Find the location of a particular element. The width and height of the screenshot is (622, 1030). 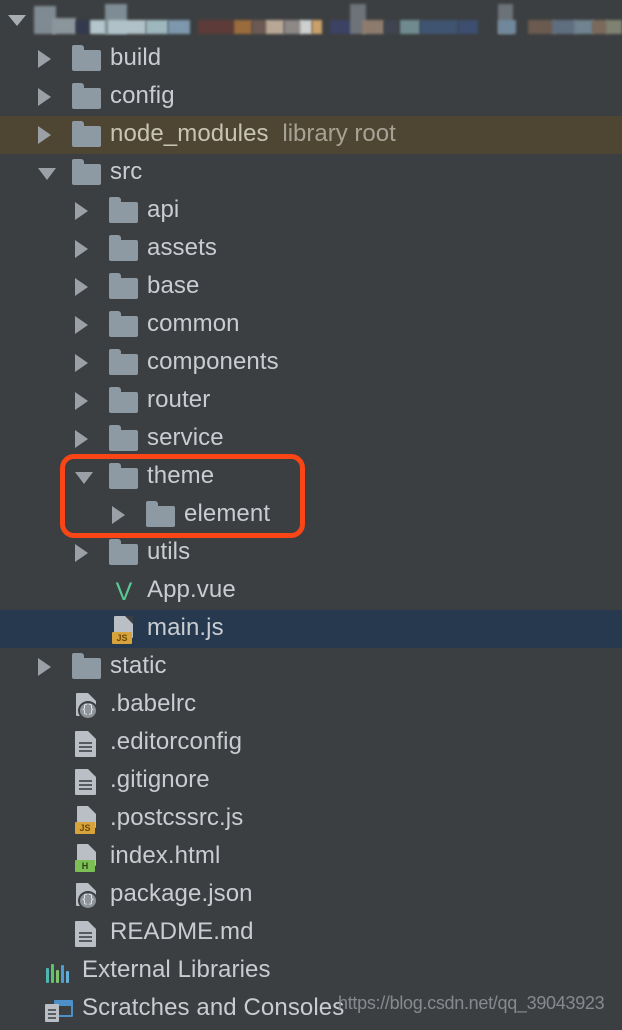

tree-row-editorconfig: .editorconfig is located at coordinates (311, 743).